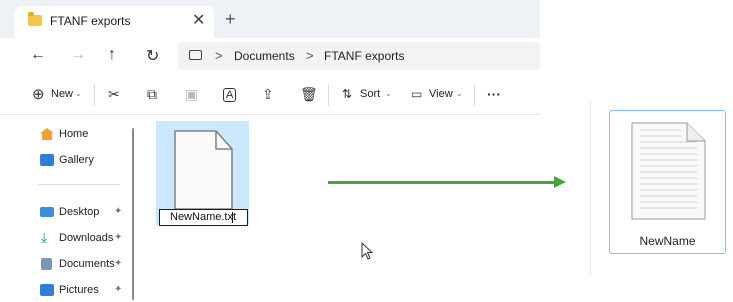 This screenshot has width=733, height=302. What do you see at coordinates (560, 182) in the screenshot?
I see `arrow-head-icon` at bounding box center [560, 182].